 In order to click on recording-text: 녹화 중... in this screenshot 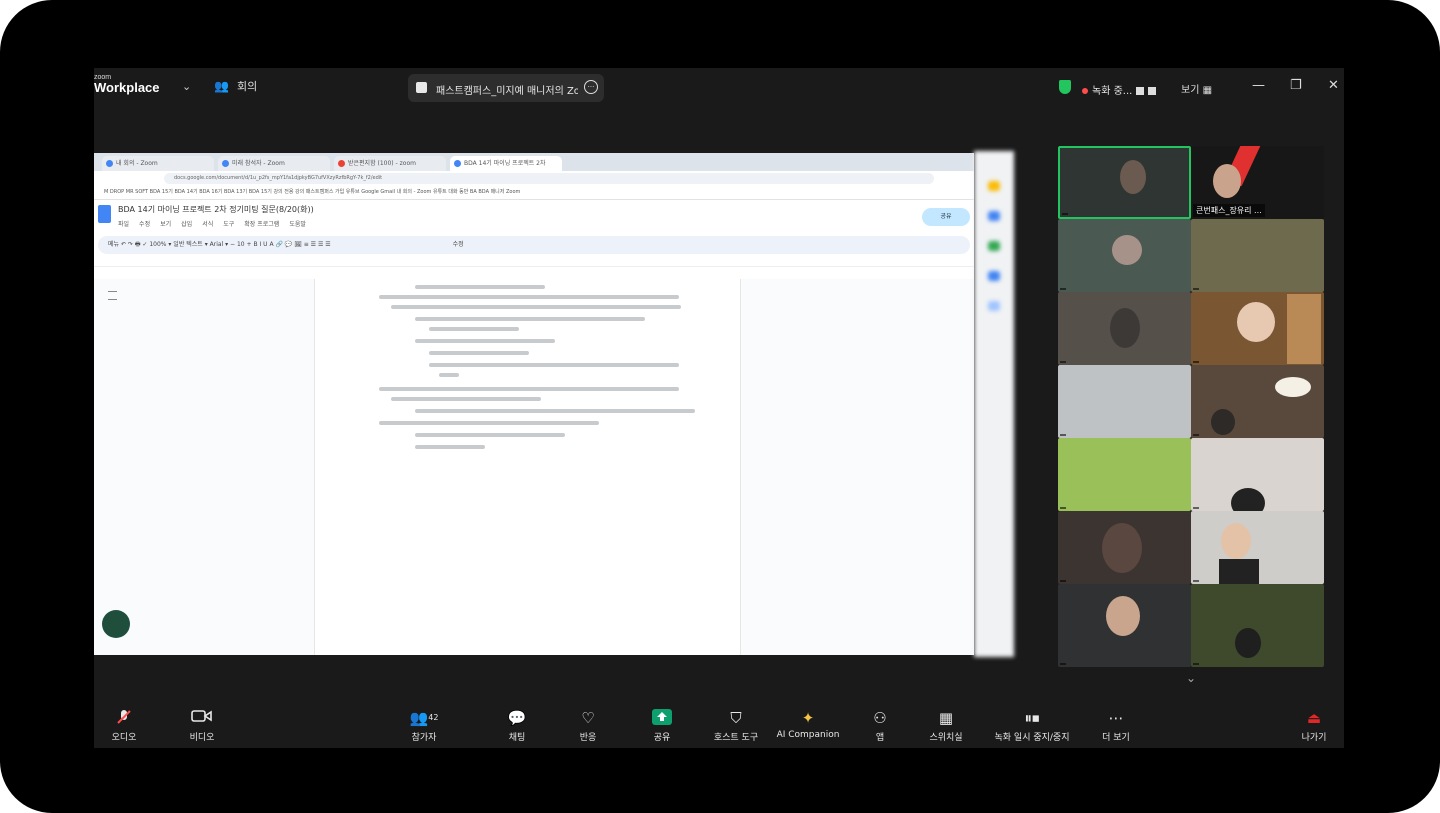, I will do `click(1112, 91)`.